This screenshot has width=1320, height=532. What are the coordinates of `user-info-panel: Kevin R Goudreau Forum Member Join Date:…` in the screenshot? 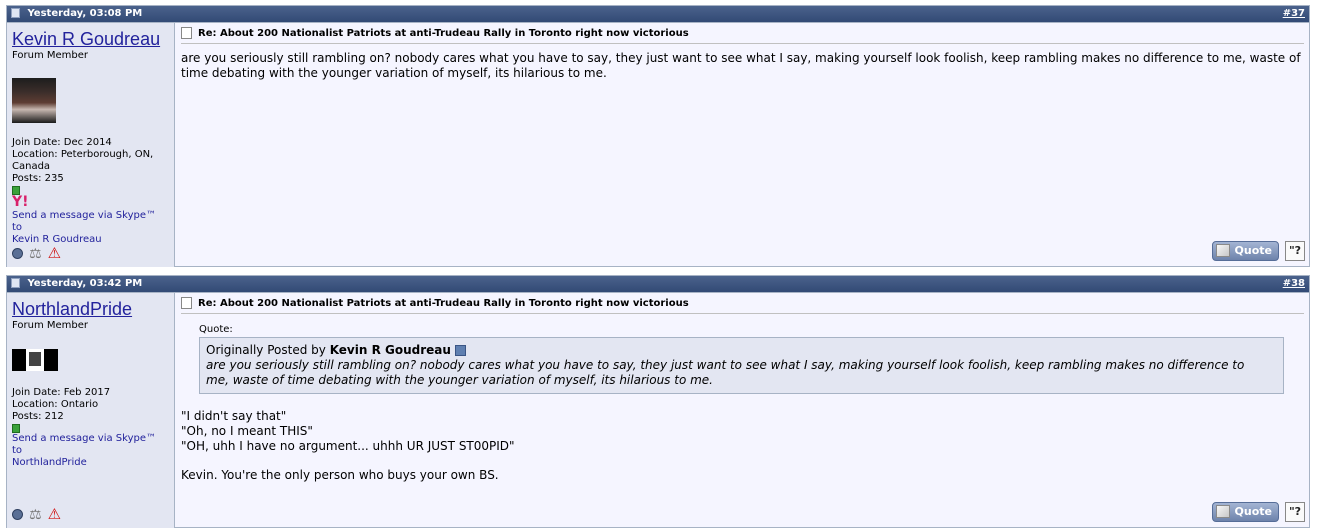 It's located at (91, 145).